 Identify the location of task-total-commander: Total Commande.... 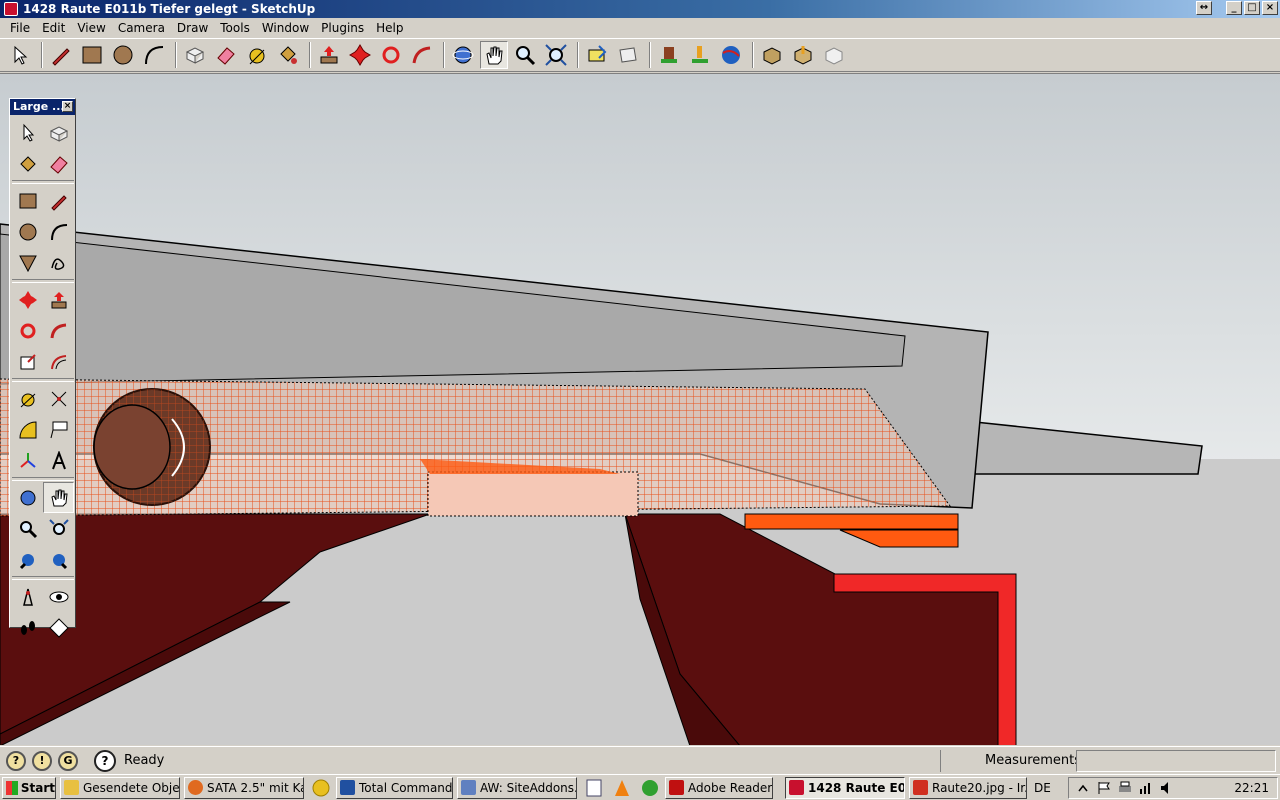
(394, 787).